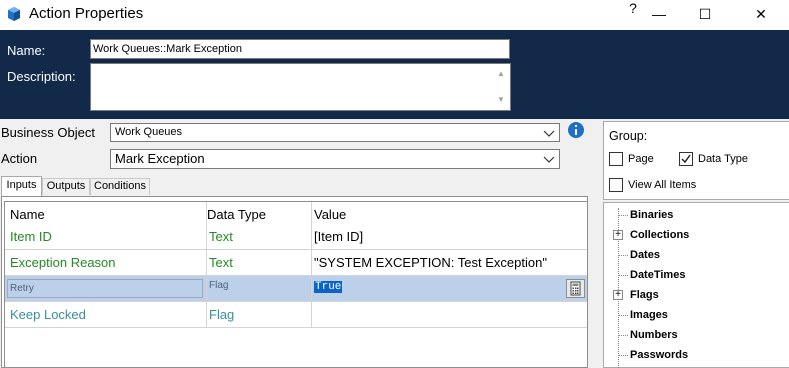  Describe the element at coordinates (63, 262) in the screenshot. I see `param-name: Exception Reason` at that location.